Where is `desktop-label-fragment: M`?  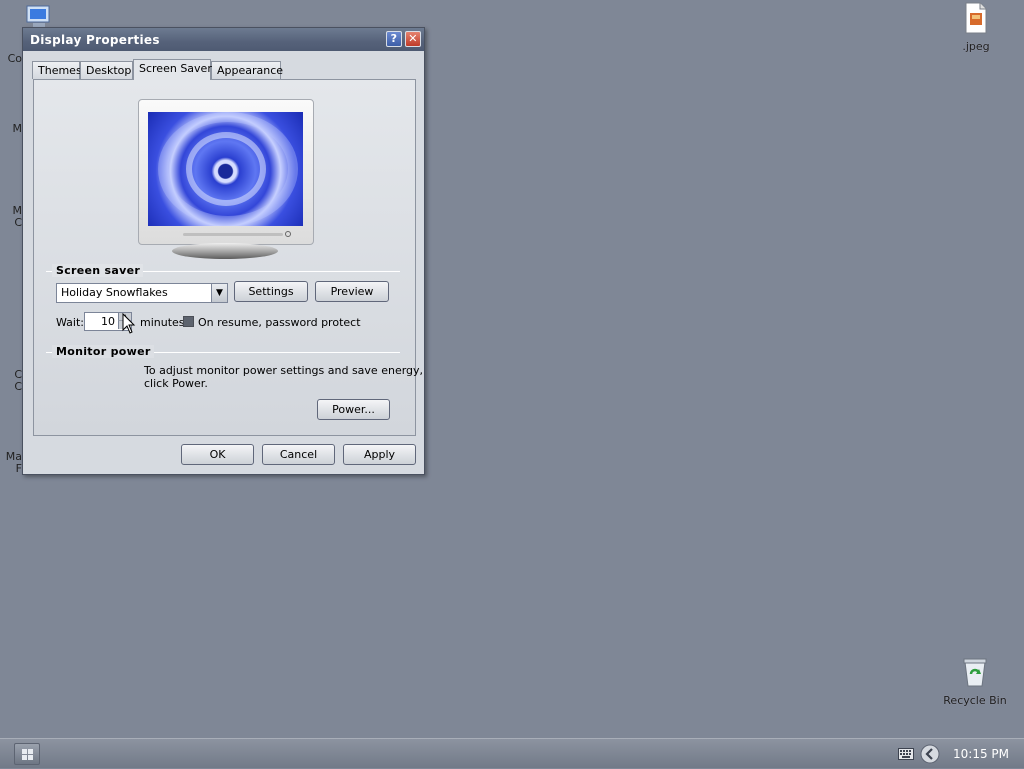 desktop-label-fragment: M is located at coordinates (11, 128).